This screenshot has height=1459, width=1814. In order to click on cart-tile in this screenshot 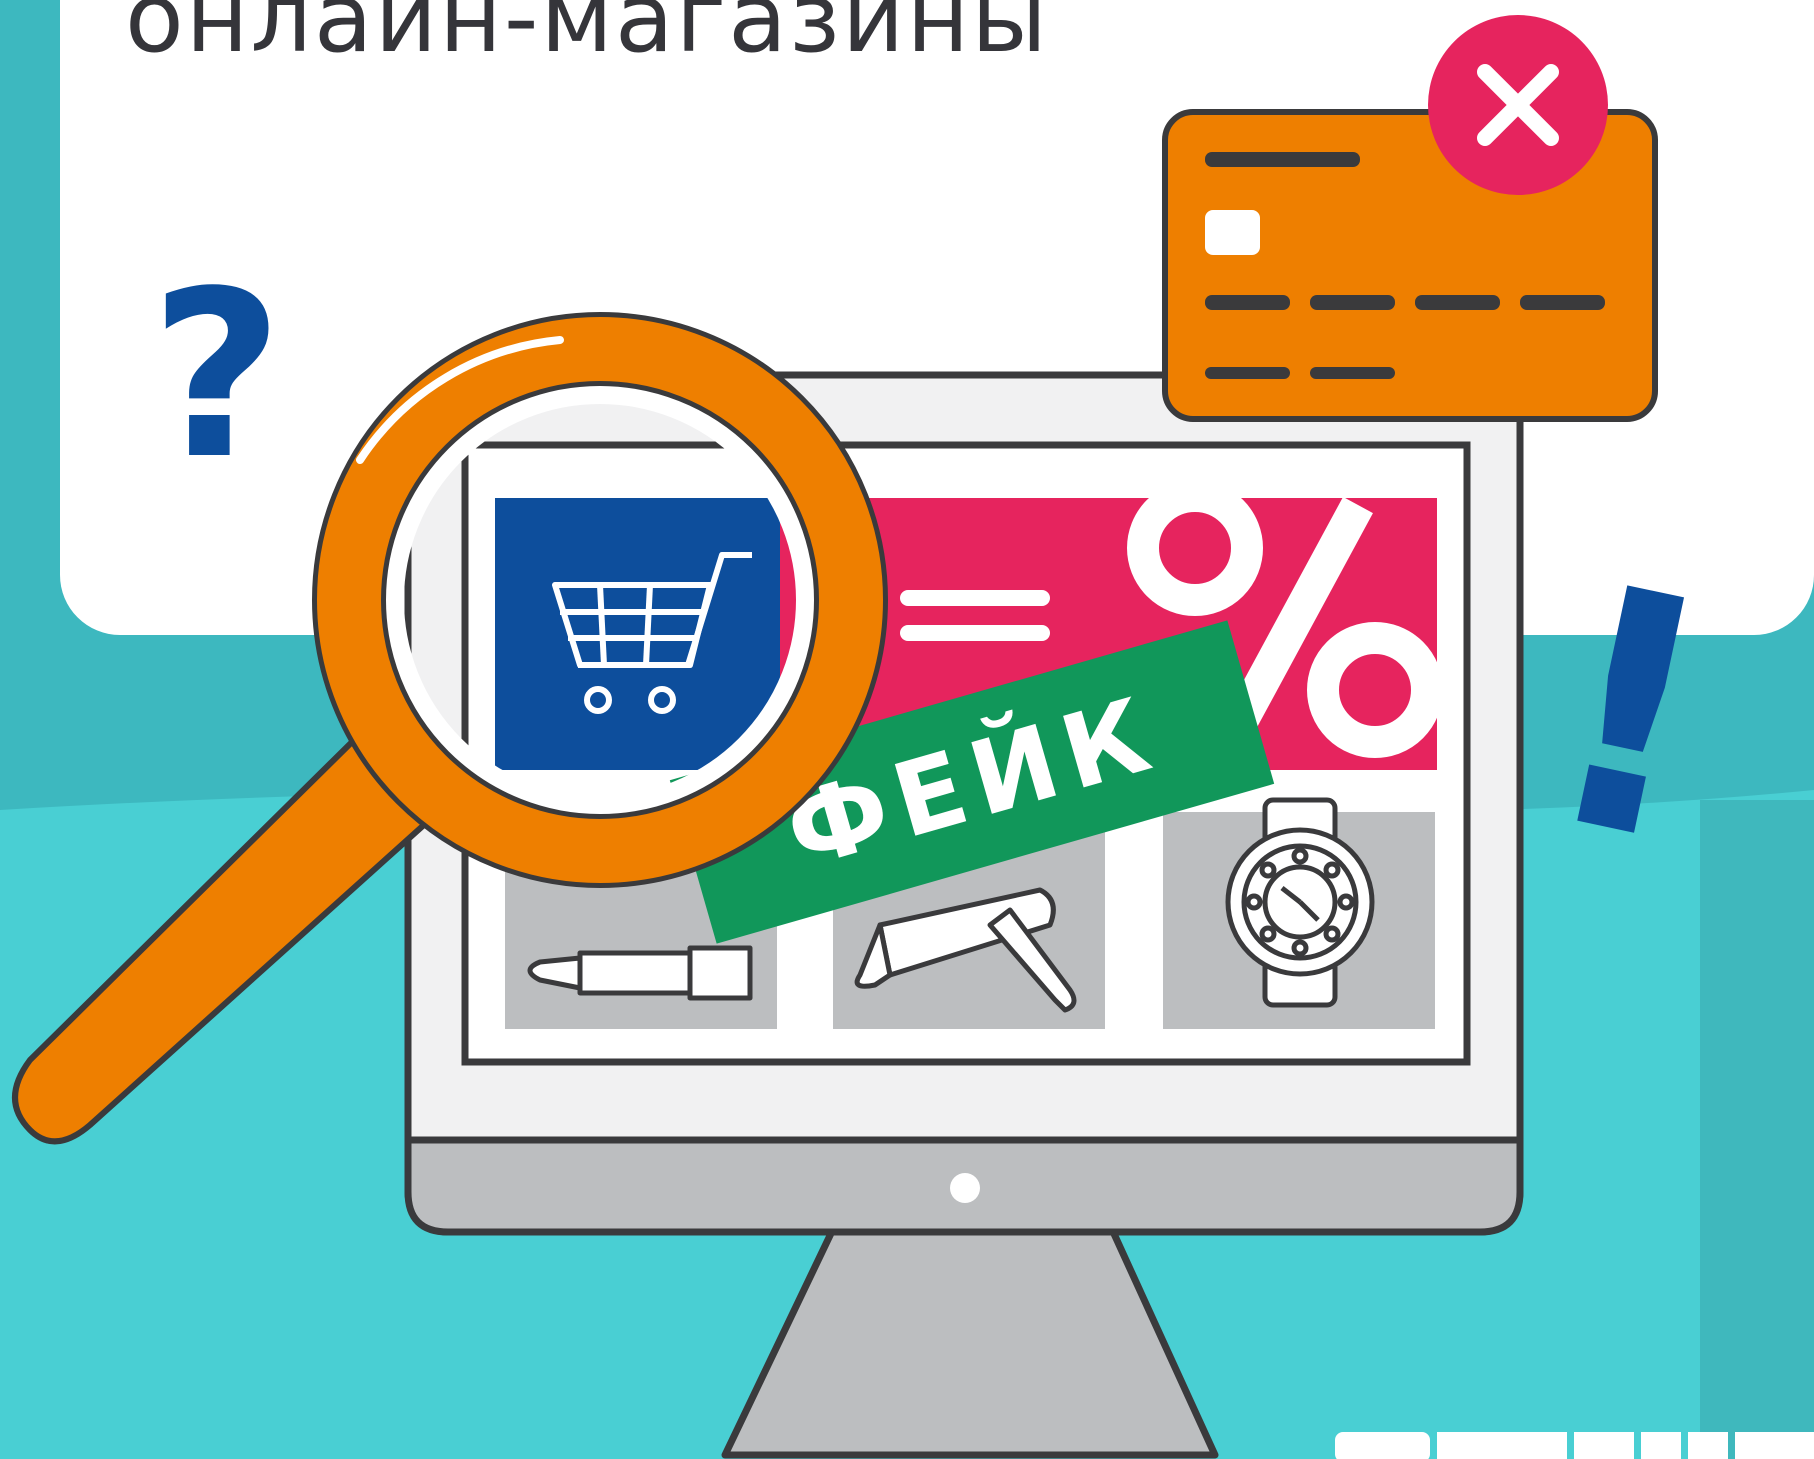, I will do `click(637, 634)`.